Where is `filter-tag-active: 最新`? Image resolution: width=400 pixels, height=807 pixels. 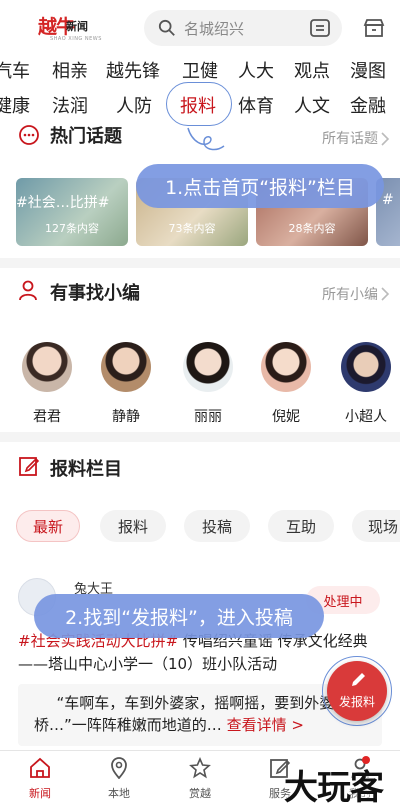
filter-tag-active: 最新 is located at coordinates (48, 526).